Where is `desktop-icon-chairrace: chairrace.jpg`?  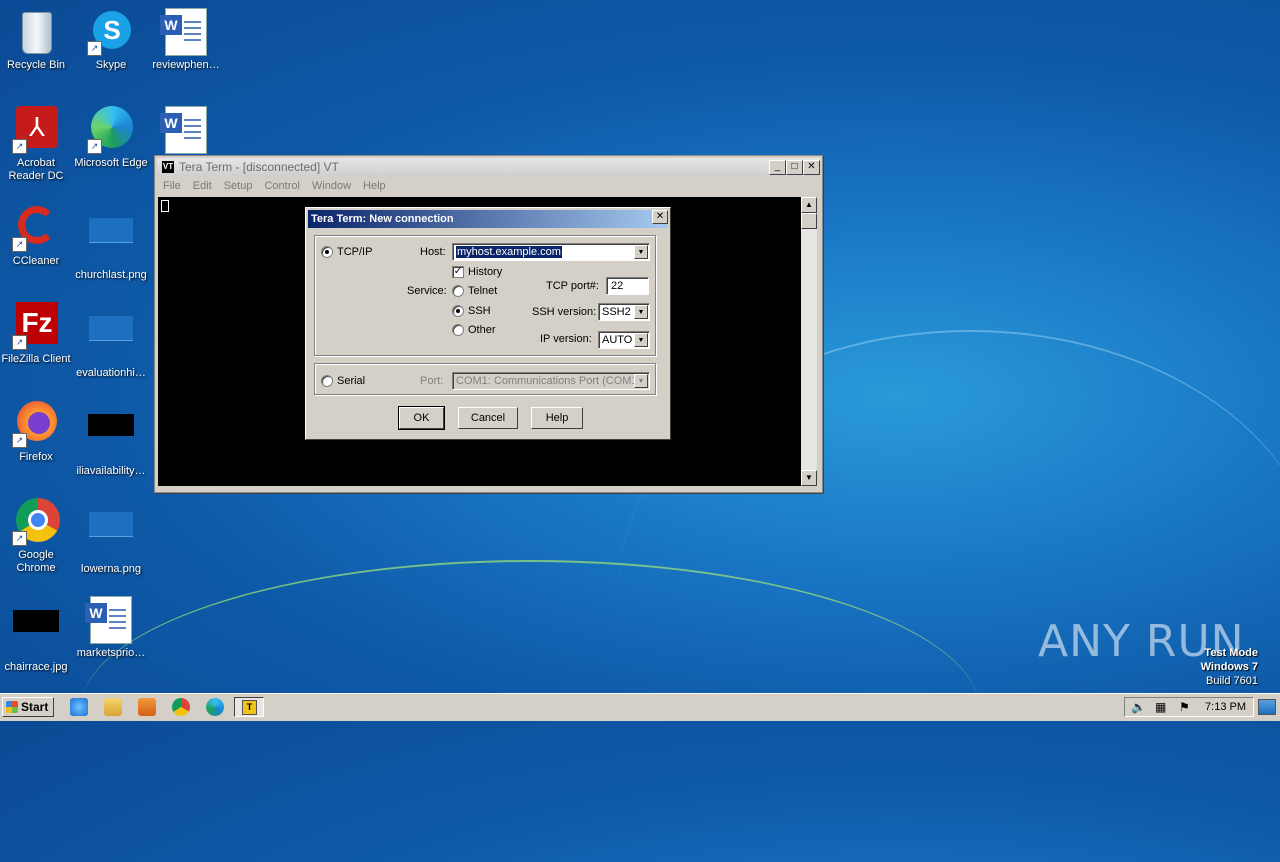
desktop-icon-chairrace: chairrace.jpg is located at coordinates (37, 635).